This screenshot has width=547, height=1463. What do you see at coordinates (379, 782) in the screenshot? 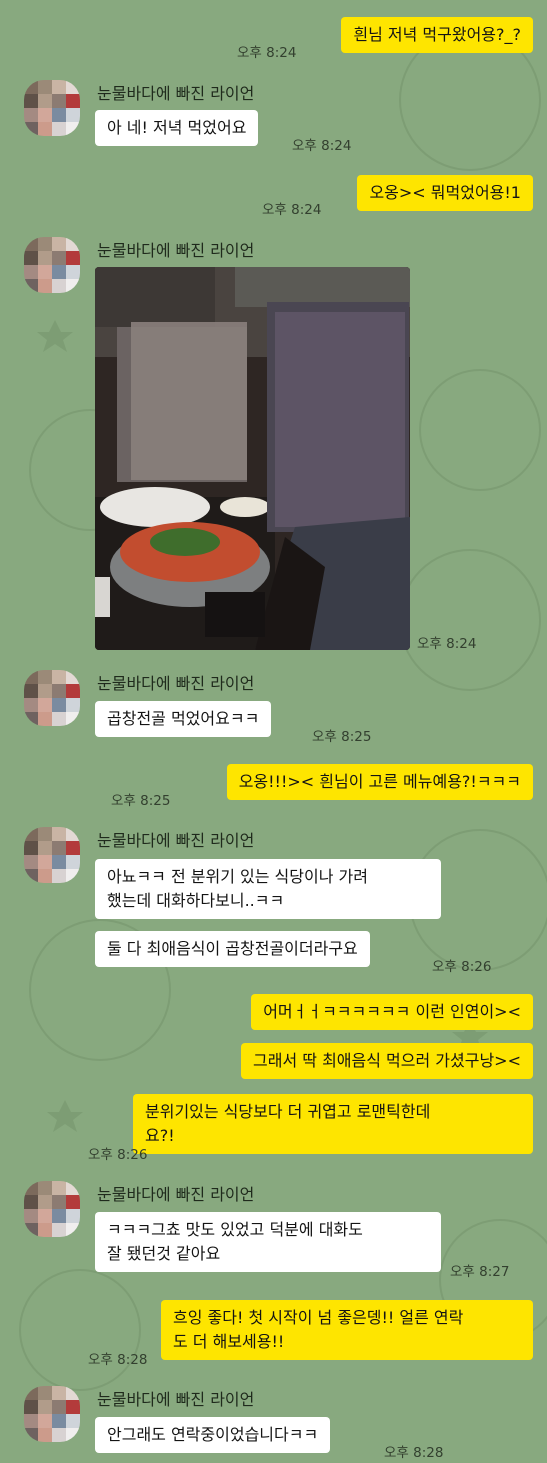
I see `message-bubble-mine: 오옹!!!>< 흰님이 고른 메뉴예용?!ㅋㅋㅋ` at bounding box center [379, 782].